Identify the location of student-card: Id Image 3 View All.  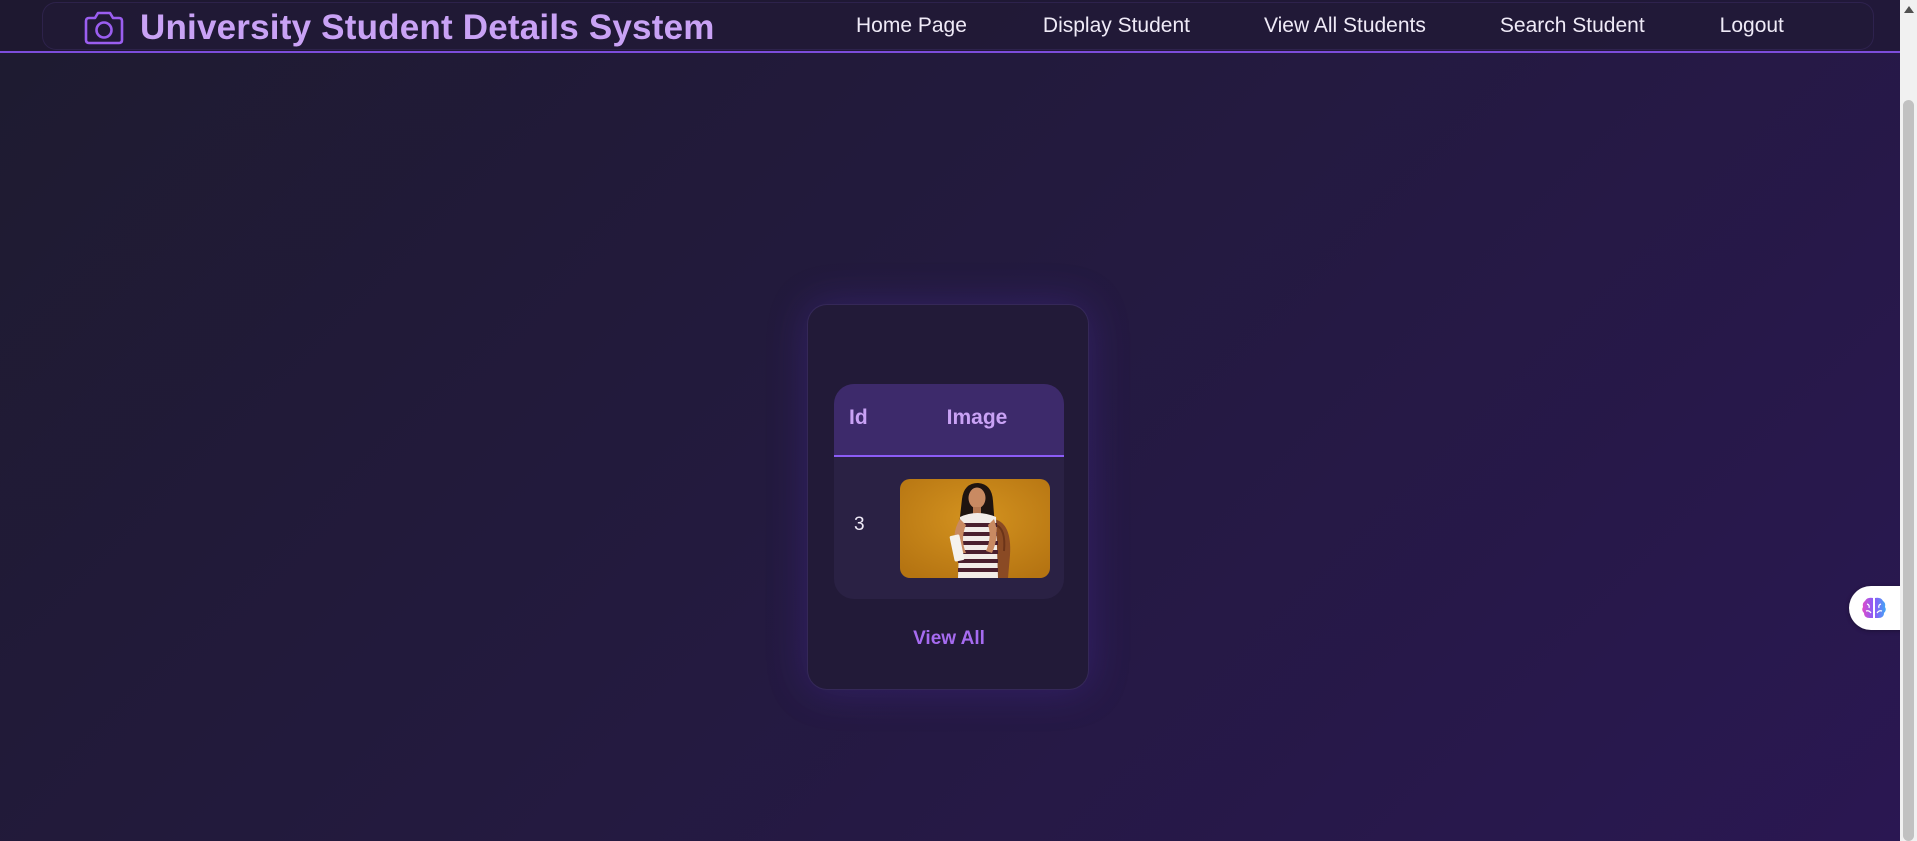
(948, 497).